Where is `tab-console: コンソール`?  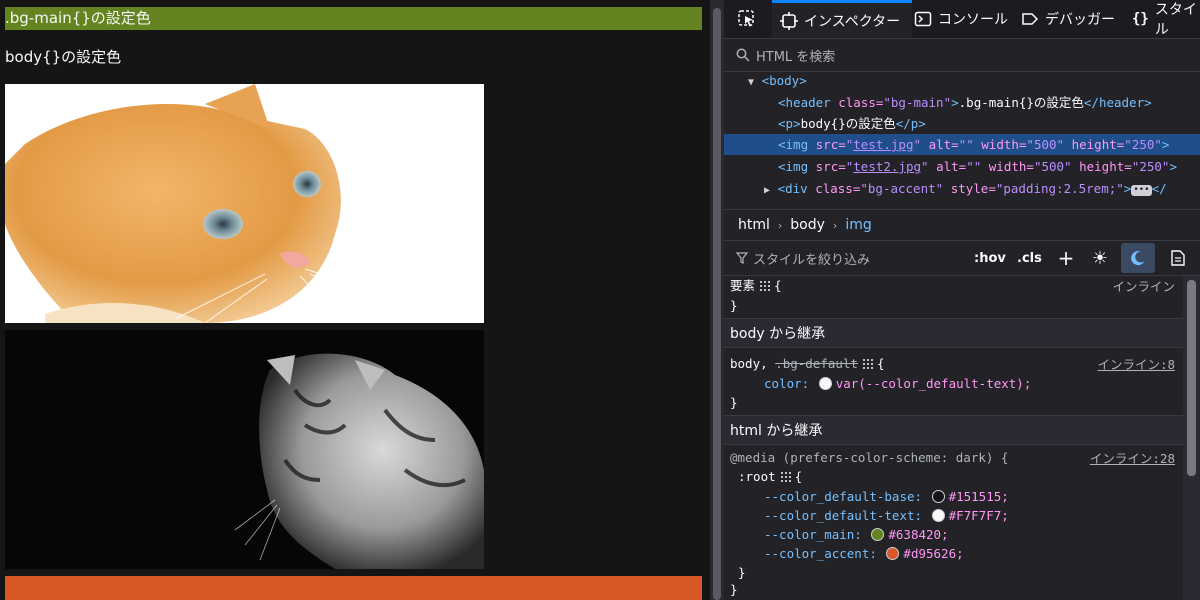
tab-console: コンソール is located at coordinates (961, 19).